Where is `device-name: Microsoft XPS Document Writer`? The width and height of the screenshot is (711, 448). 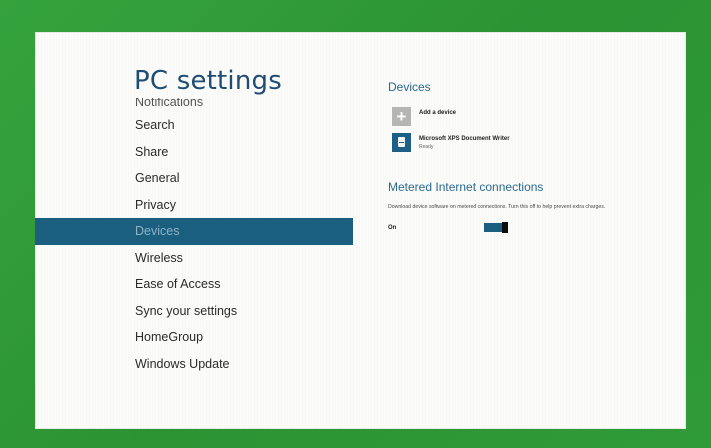
device-name: Microsoft XPS Document Writer is located at coordinates (464, 139).